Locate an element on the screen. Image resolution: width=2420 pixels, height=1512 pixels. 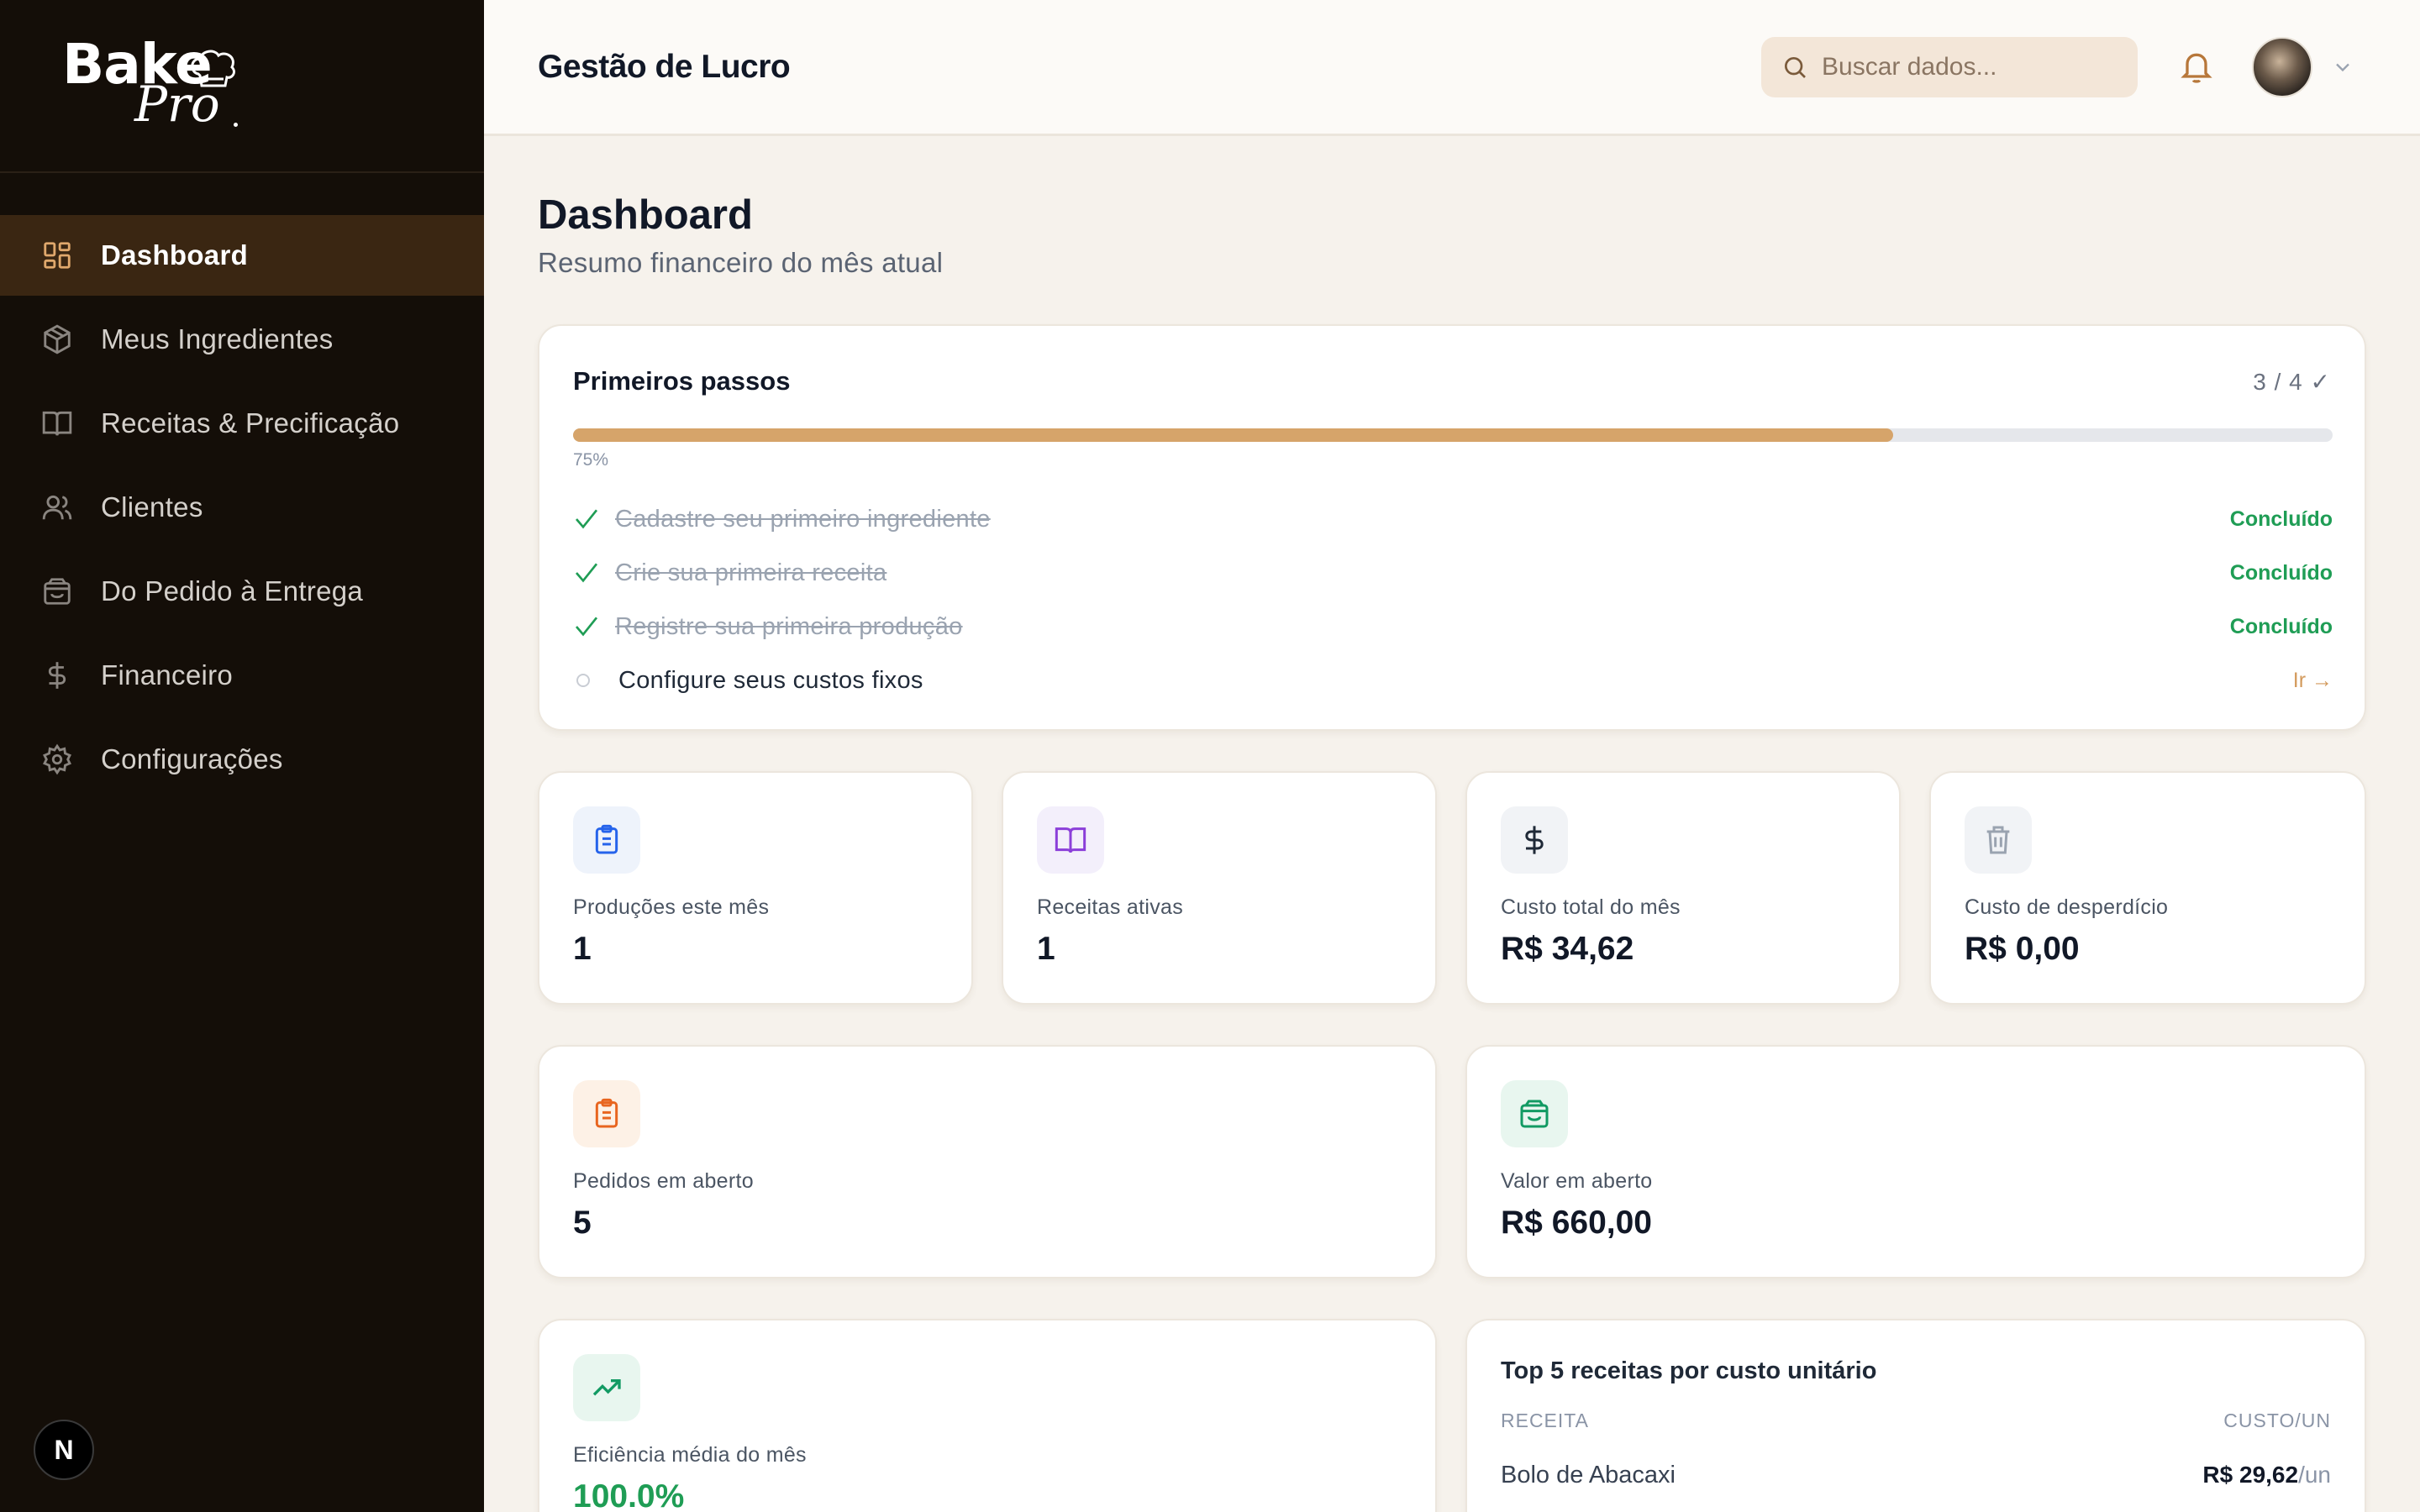
progress-label: 75% is located at coordinates (591, 460).